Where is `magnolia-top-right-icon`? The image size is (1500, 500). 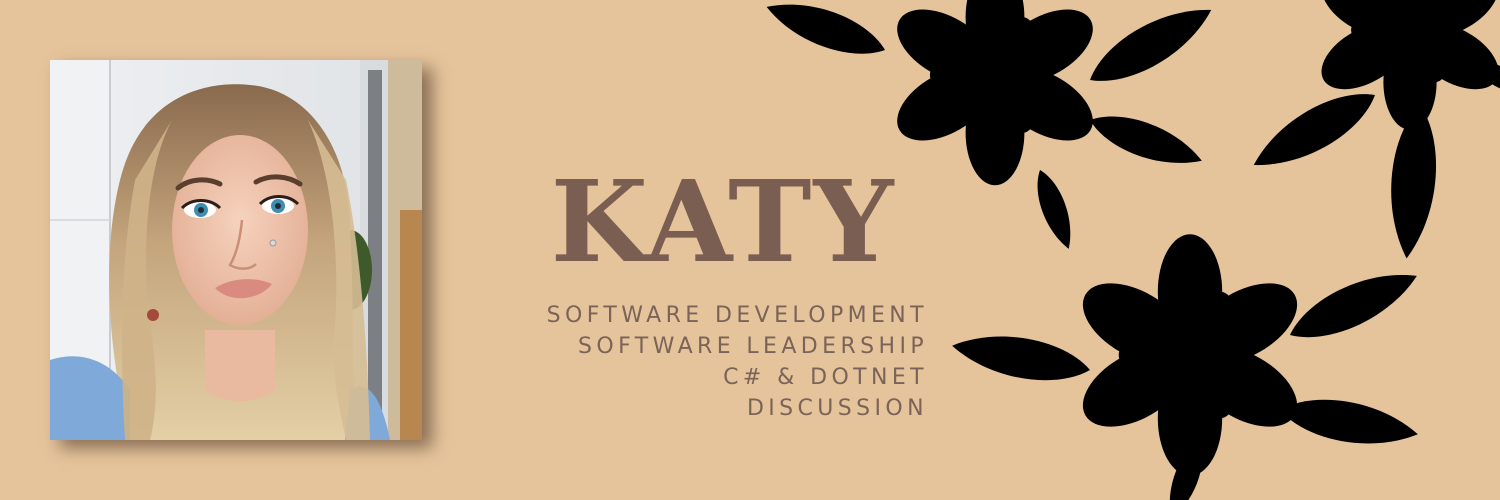 magnolia-top-right-icon is located at coordinates (1371, 130).